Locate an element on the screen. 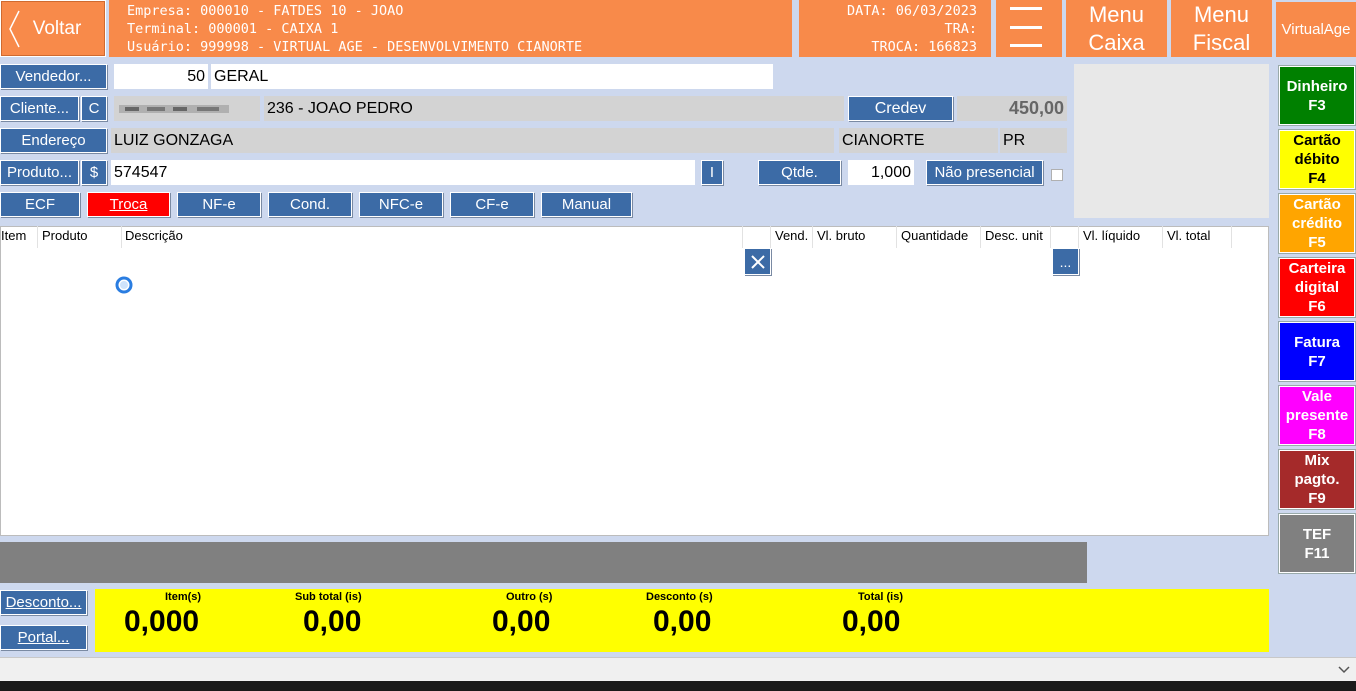  menu-caixa-button: Menu Caixa is located at coordinates (1116, 28).